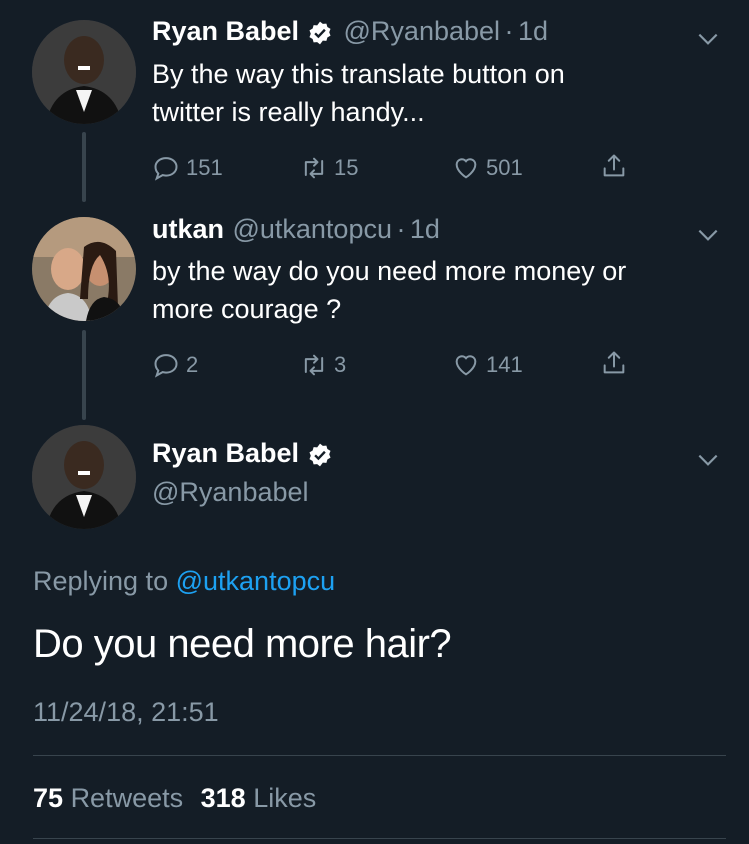 The image size is (749, 844). Describe the element at coordinates (204, 167) in the screenshot. I see `reply-count: 151` at that location.